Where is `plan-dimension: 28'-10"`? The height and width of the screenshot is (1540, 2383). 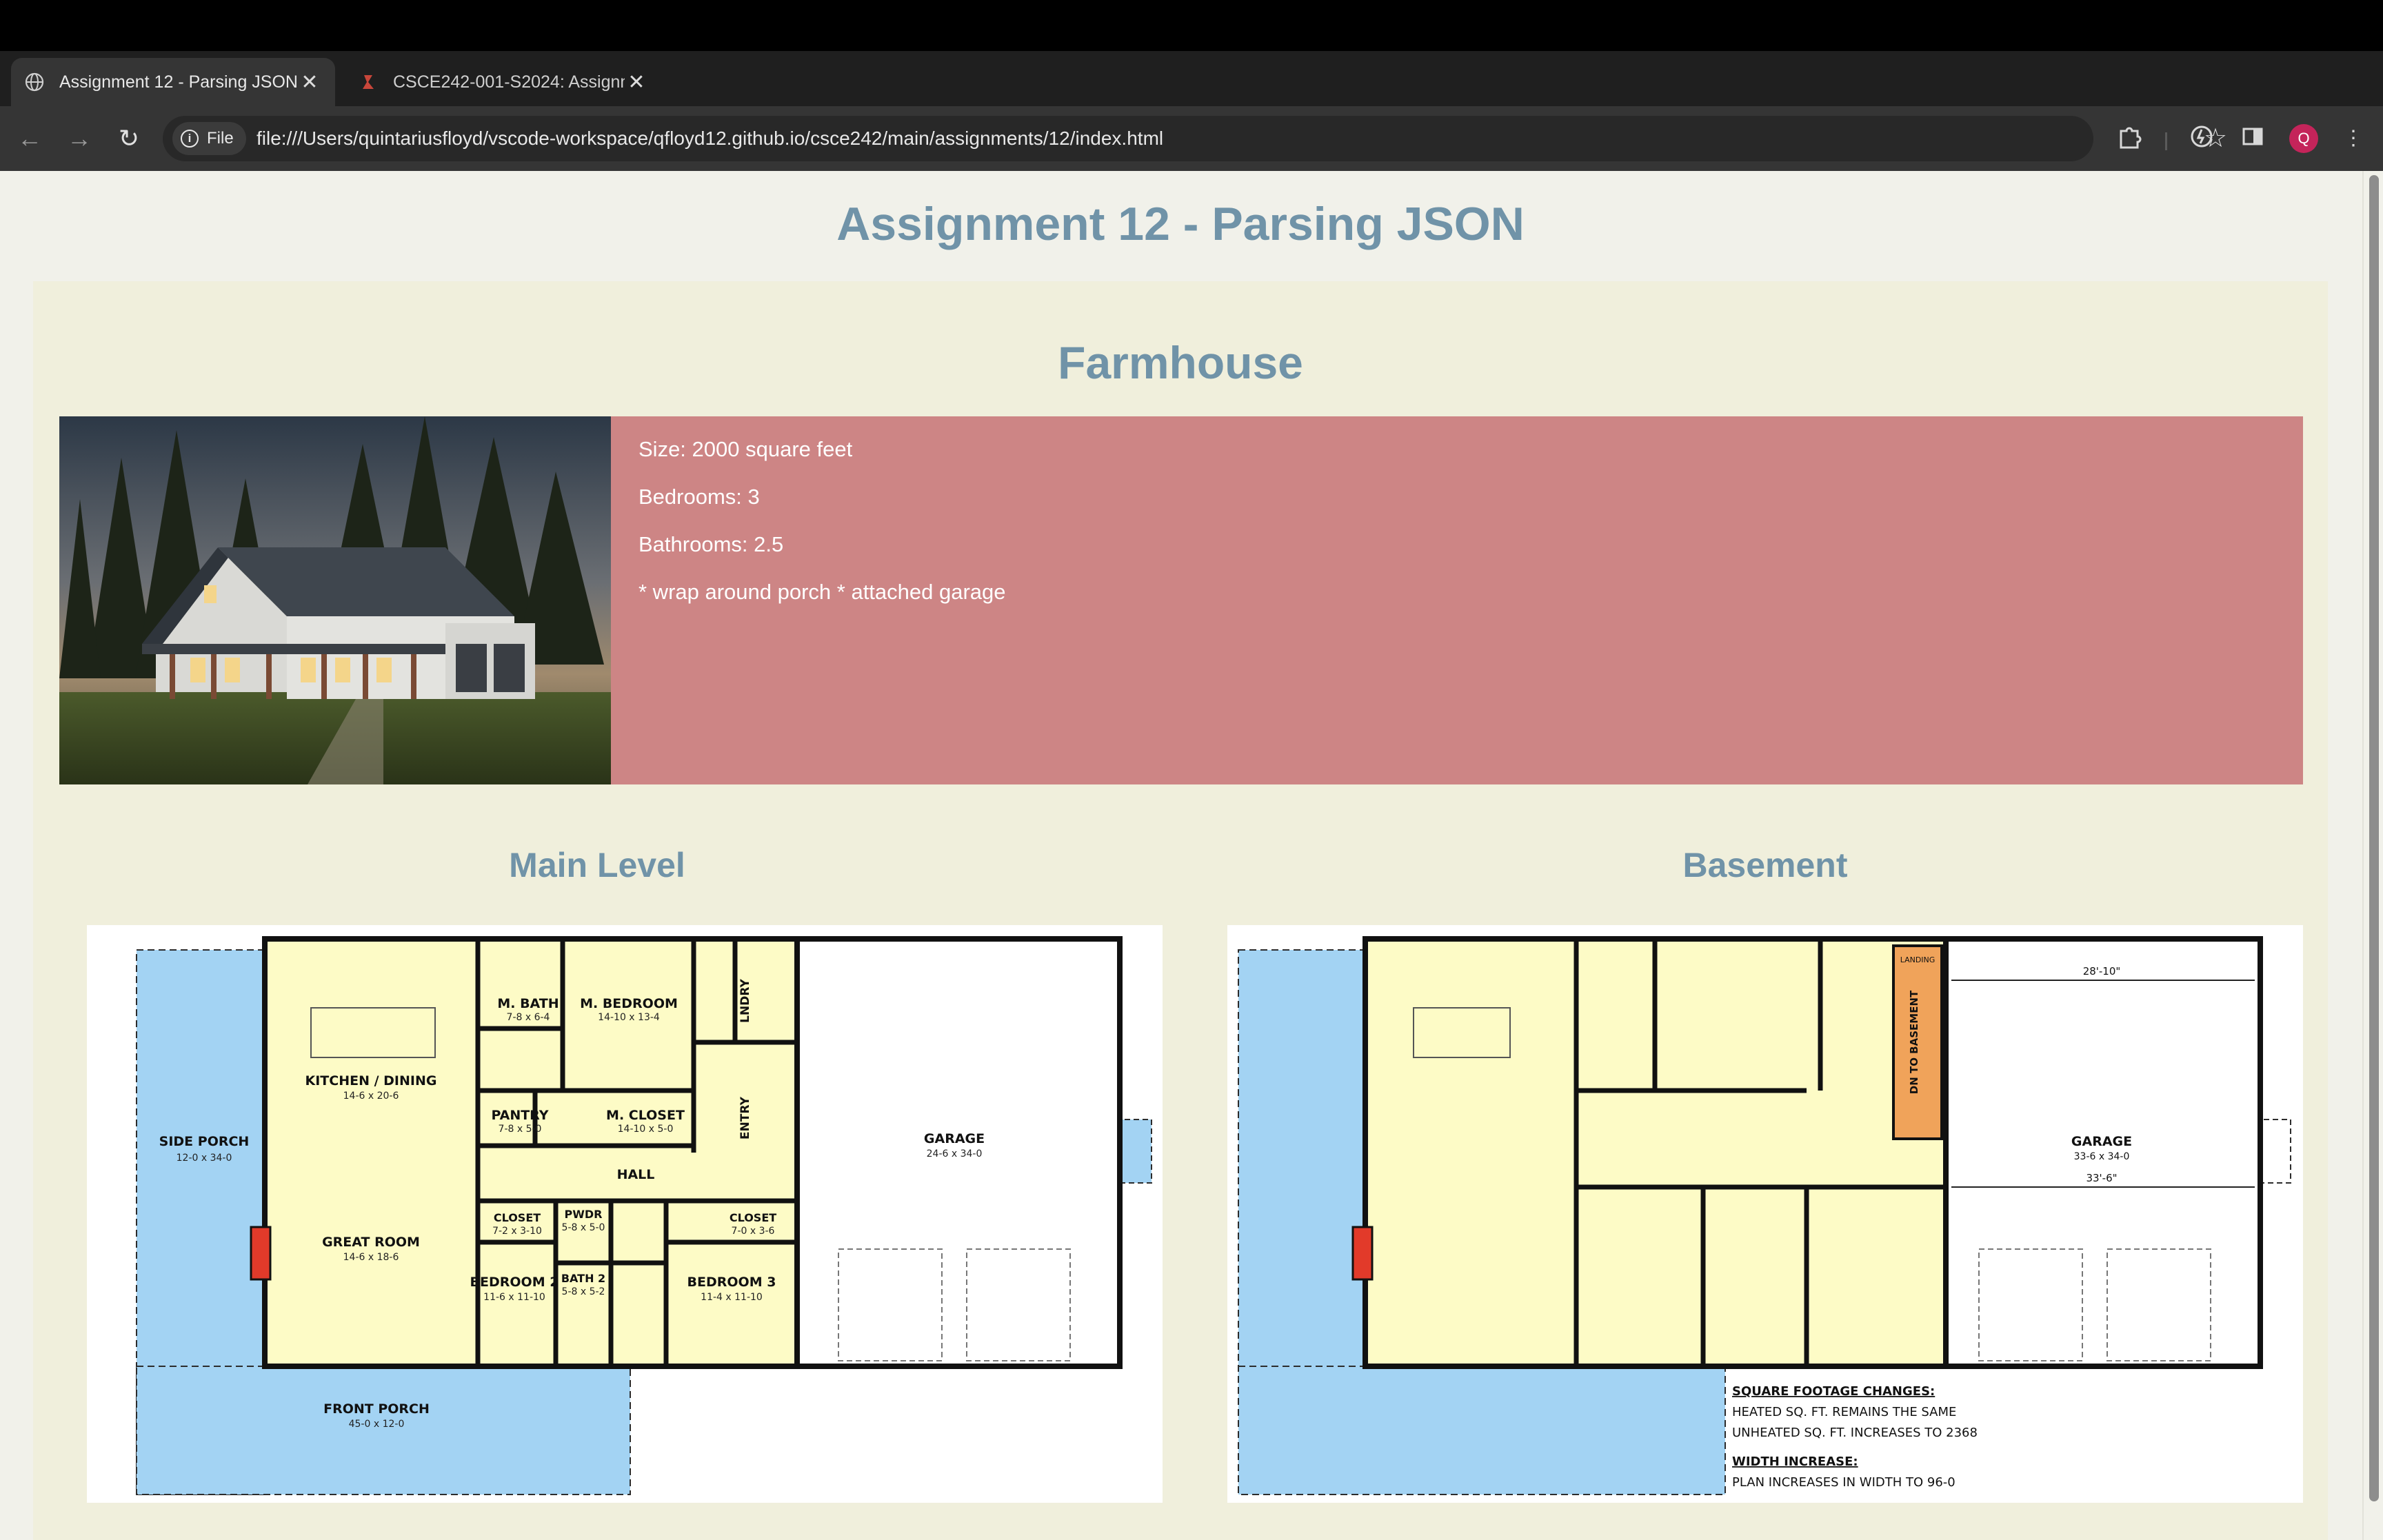 plan-dimension: 28'-10" is located at coordinates (2102, 971).